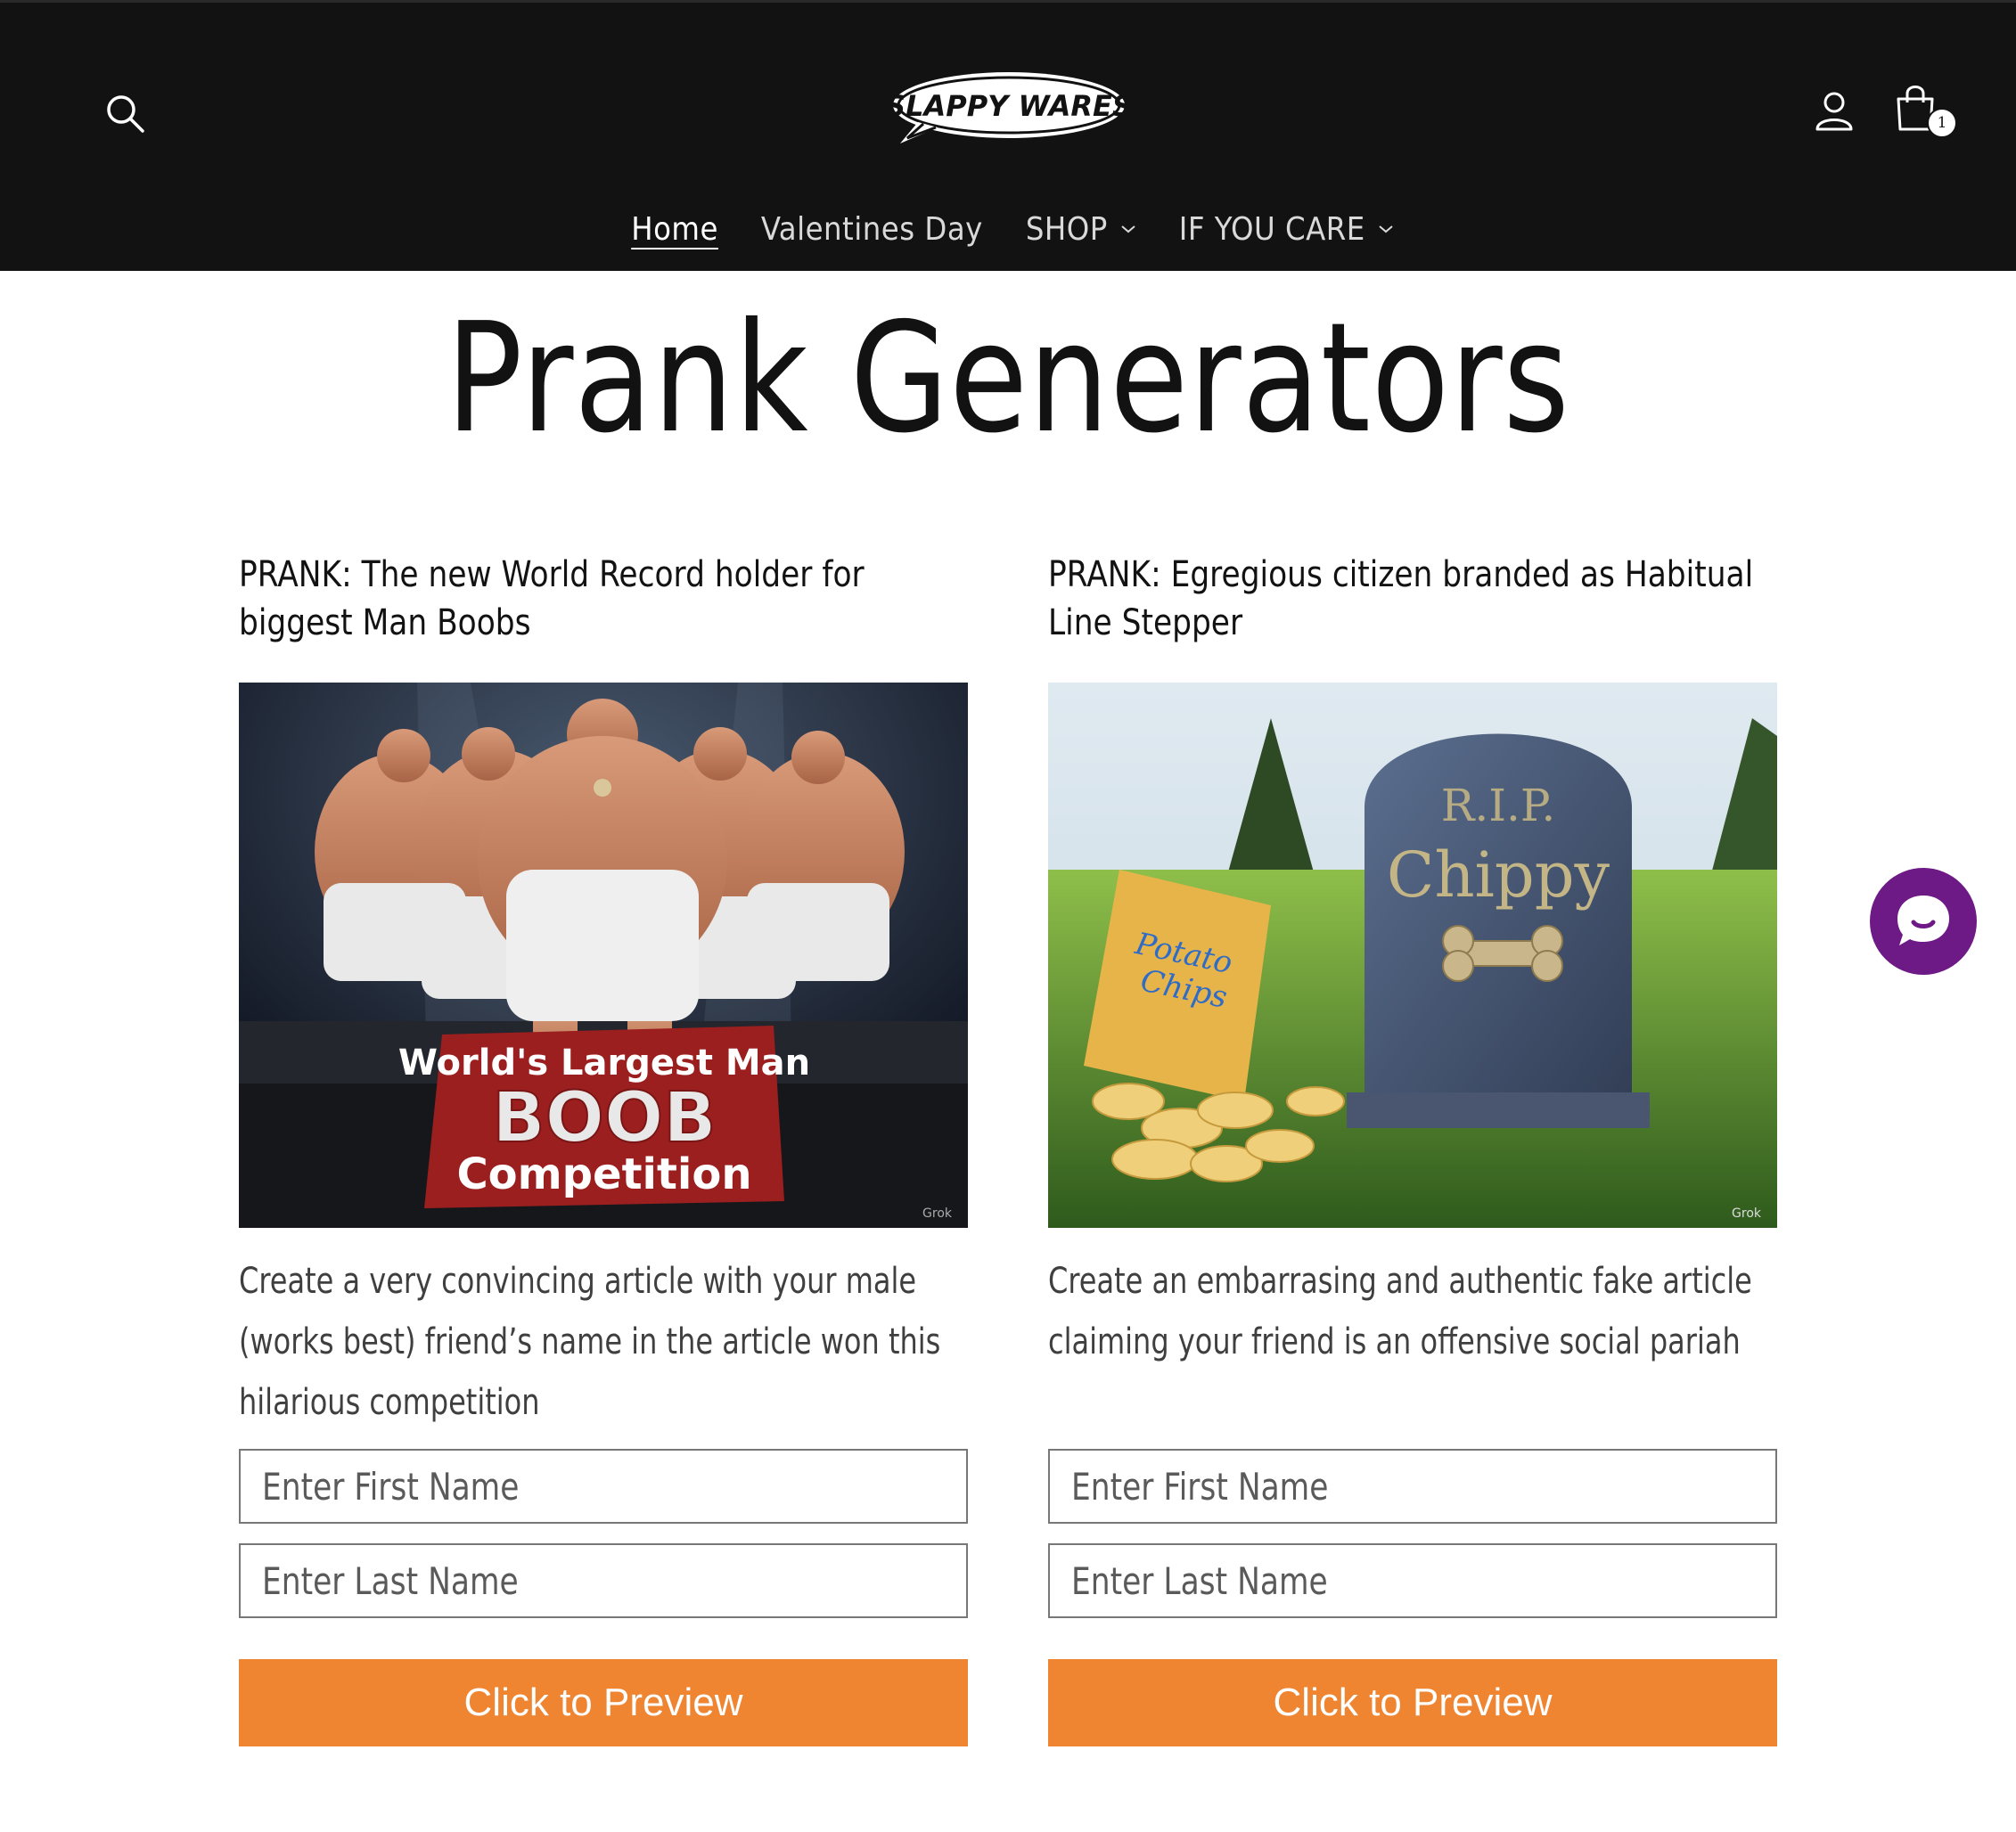  Describe the element at coordinates (1921, 112) in the screenshot. I see `cart-button: 1` at that location.